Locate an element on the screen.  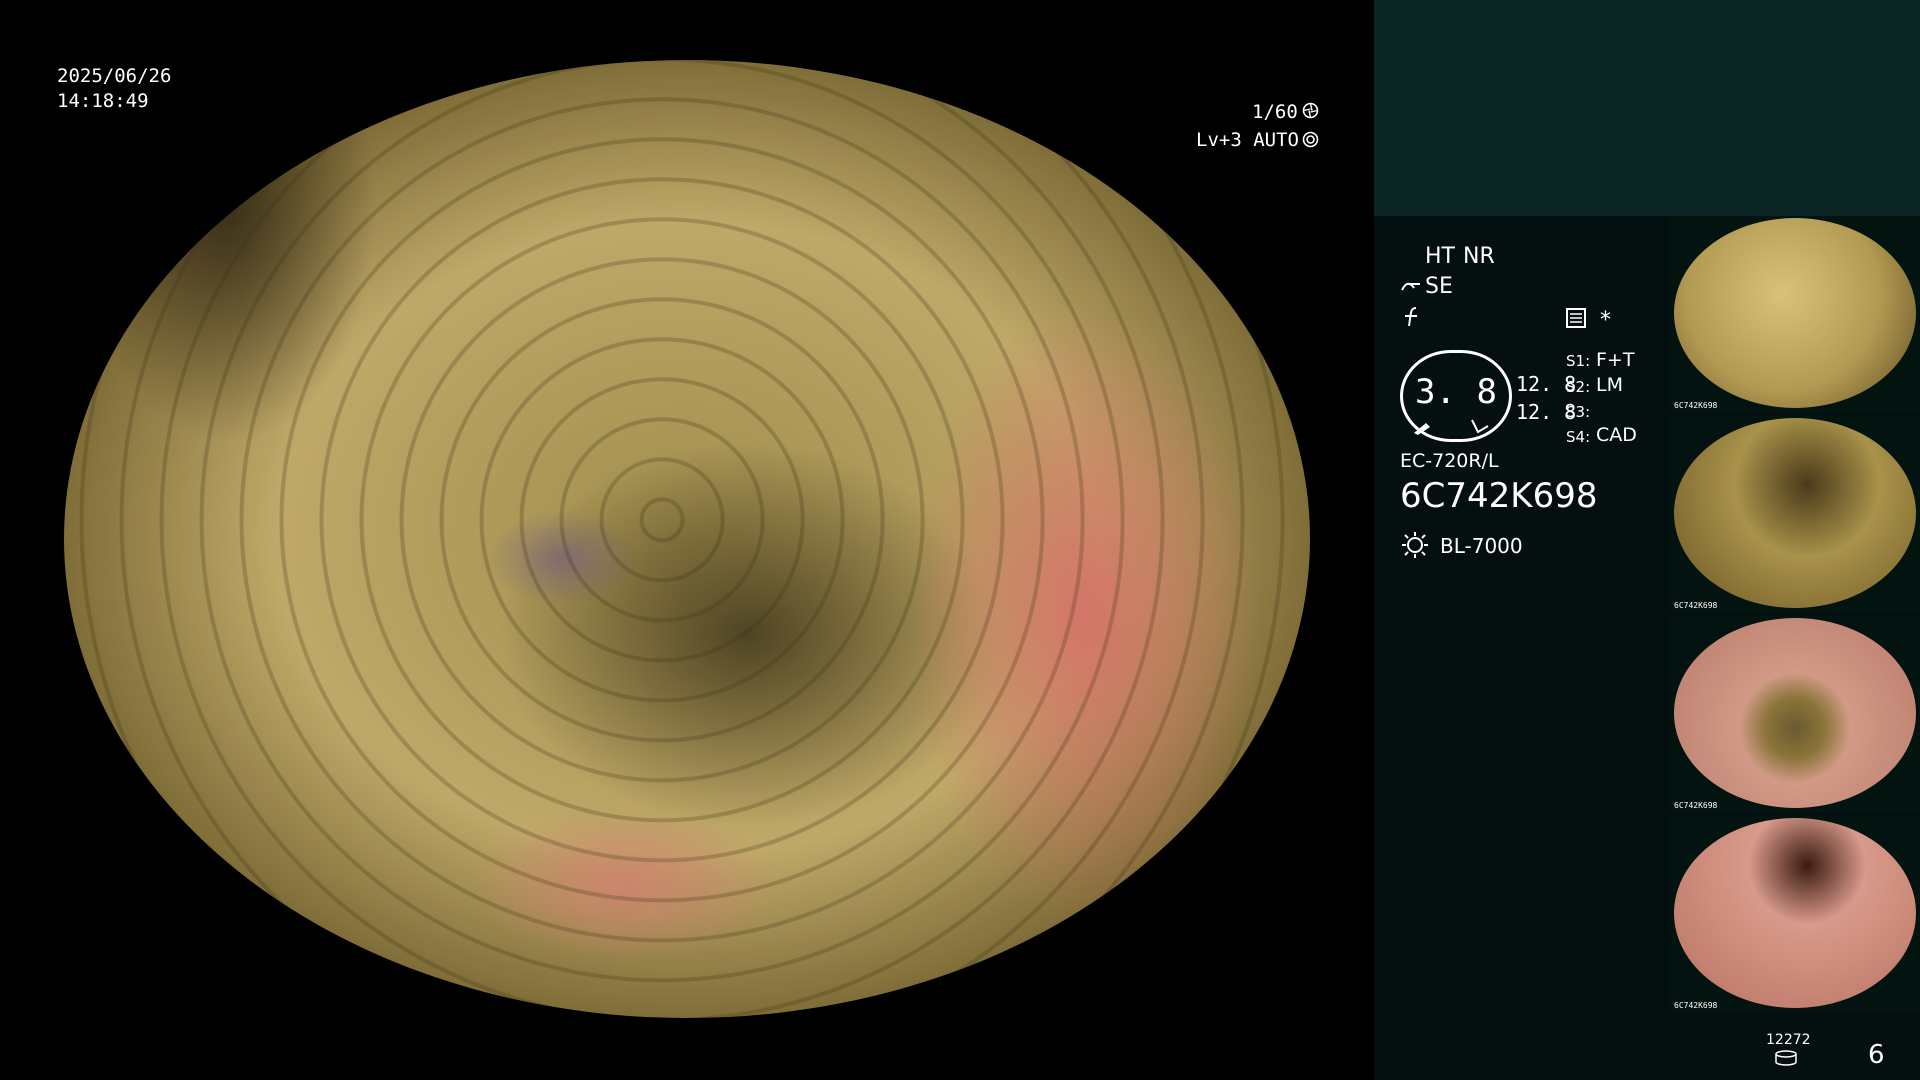
capture-count: 6 is located at coordinates (1876, 1055).